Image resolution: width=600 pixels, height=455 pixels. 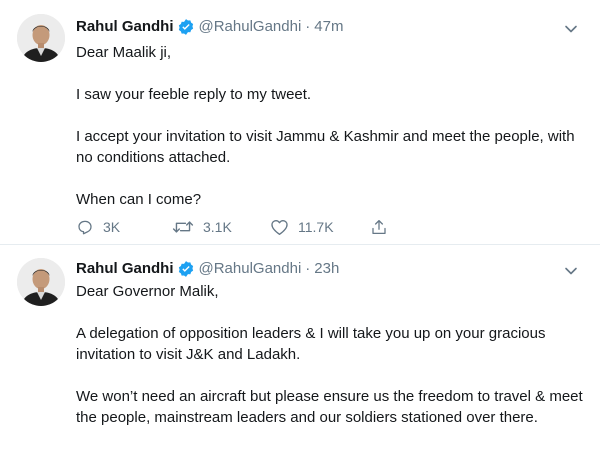 What do you see at coordinates (379, 227) in the screenshot?
I see `share-icon` at bounding box center [379, 227].